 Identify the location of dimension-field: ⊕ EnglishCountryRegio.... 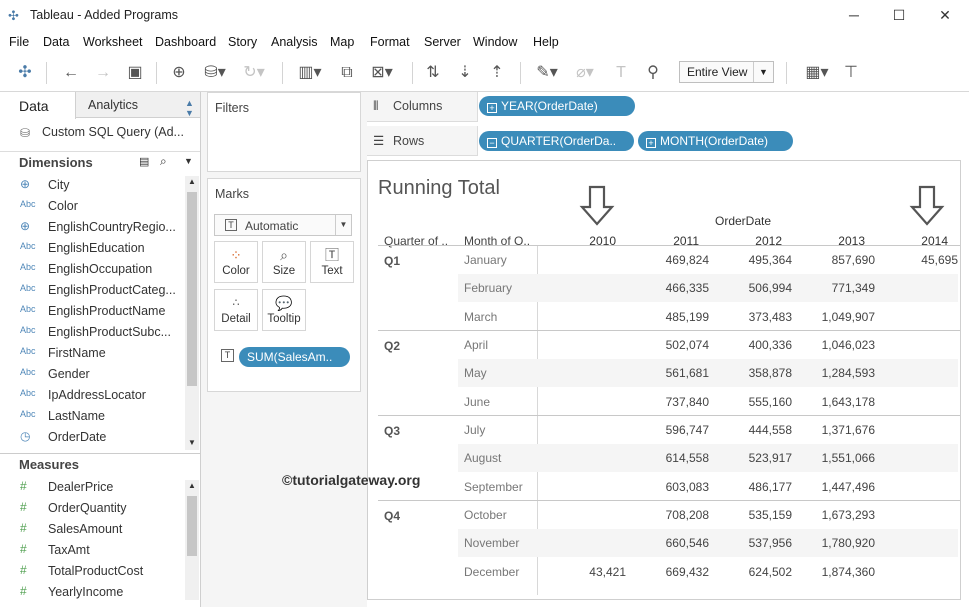
(92, 227).